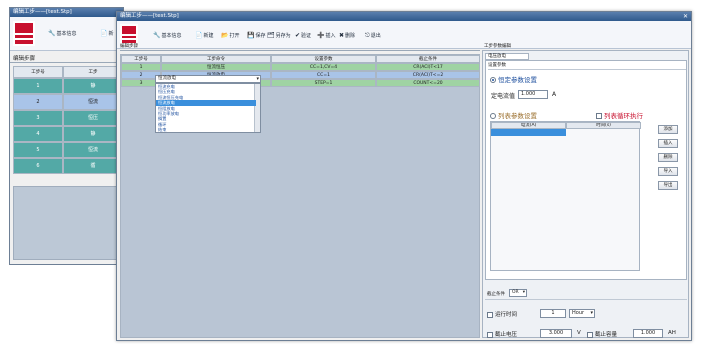 Image resolution: width=701 pixels, height=344 pixels. I want to click on table-cell: CC=1,CV=4, so click(323, 67).